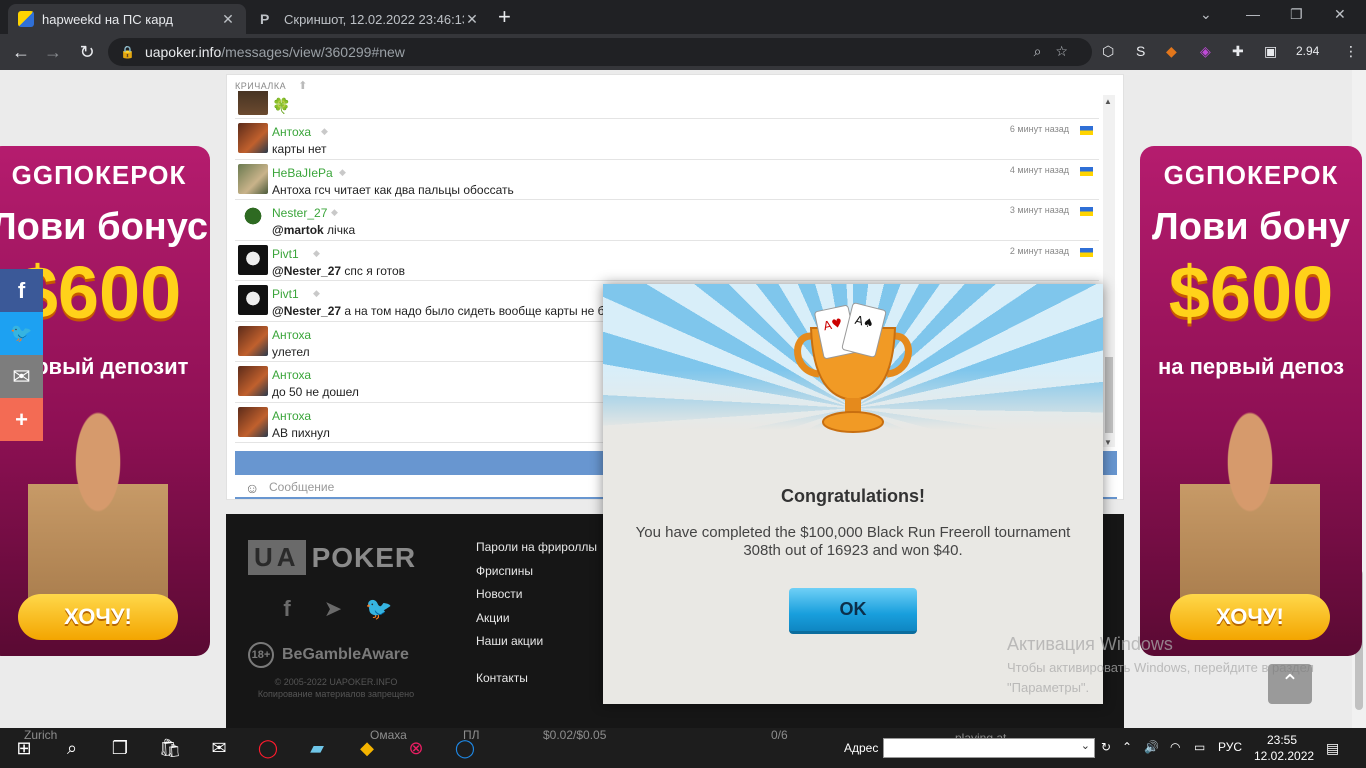 This screenshot has width=1366, height=768. What do you see at coordinates (1108, 101) in the screenshot?
I see `scroll-up-icon: ▲` at bounding box center [1108, 101].